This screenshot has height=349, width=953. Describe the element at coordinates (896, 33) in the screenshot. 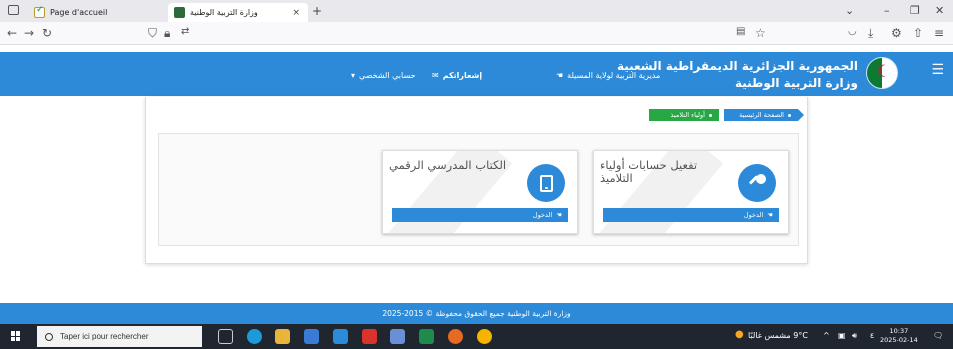

I see `extensions-icon: ⚙` at that location.